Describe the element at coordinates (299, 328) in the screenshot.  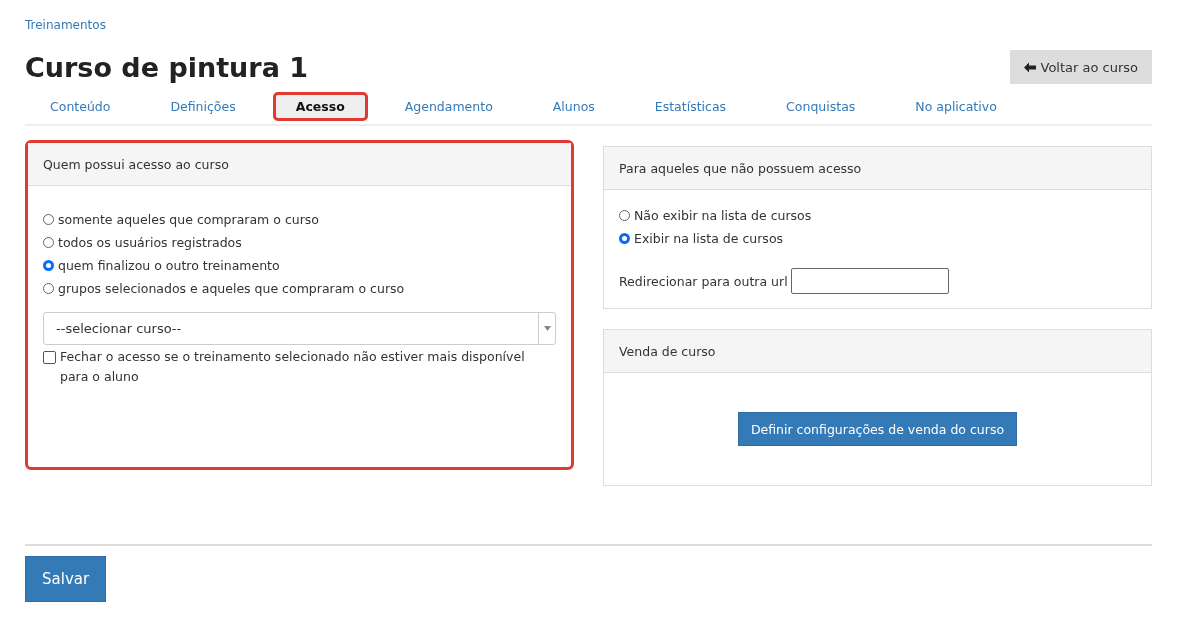
I see `course-select: --selecionar curso--` at that location.